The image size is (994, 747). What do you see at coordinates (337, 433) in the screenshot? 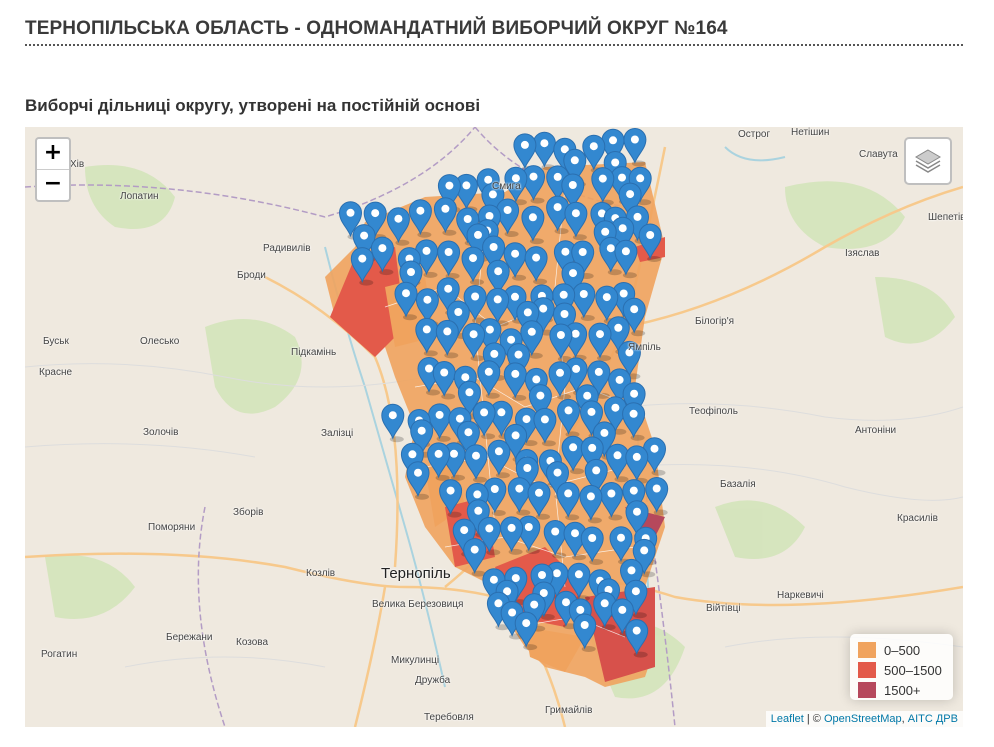
I see `place-label-zalistsi: Залізці` at bounding box center [337, 433].